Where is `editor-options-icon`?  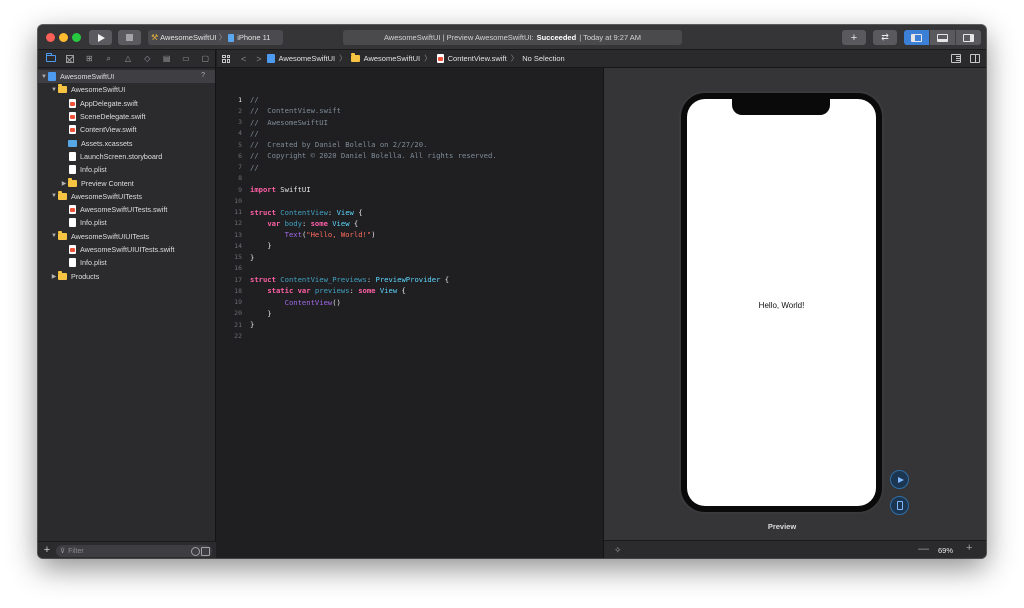
editor-options-icon is located at coordinates (956, 58).